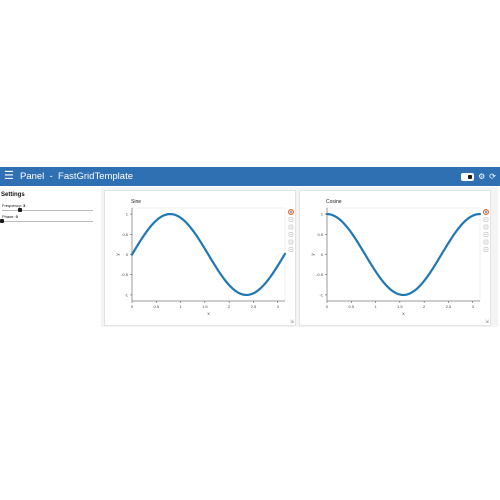 This screenshot has height=500, width=500. I want to click on sine-chart: Sine 0 0.5 1 1.5 2 2.5 3 x -1 -0.5 0 0.5 1 y, so click(201, 259).